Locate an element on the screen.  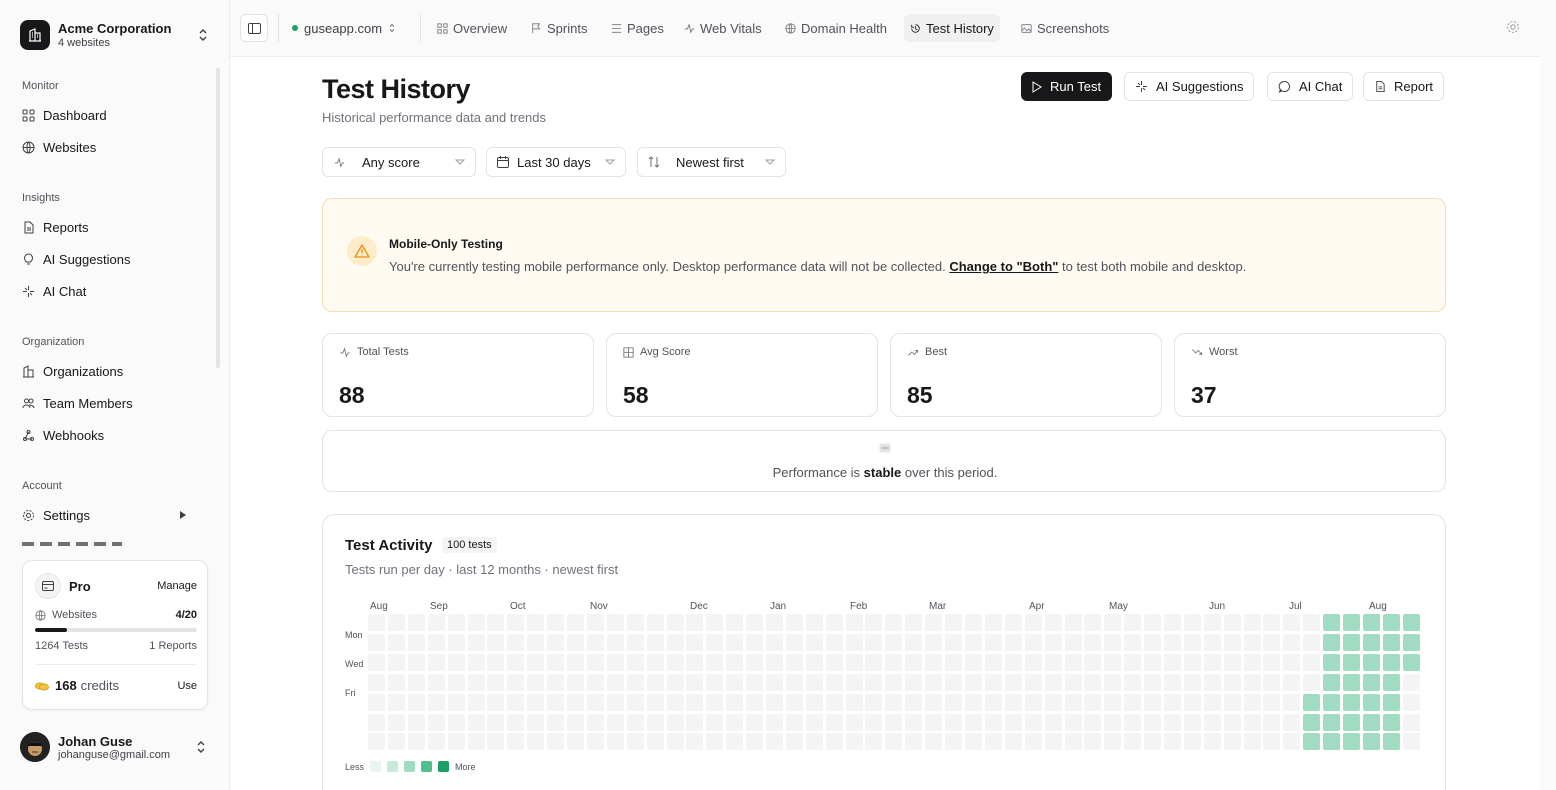
change-to-both-link: Change to "Both" is located at coordinates (1003, 266).